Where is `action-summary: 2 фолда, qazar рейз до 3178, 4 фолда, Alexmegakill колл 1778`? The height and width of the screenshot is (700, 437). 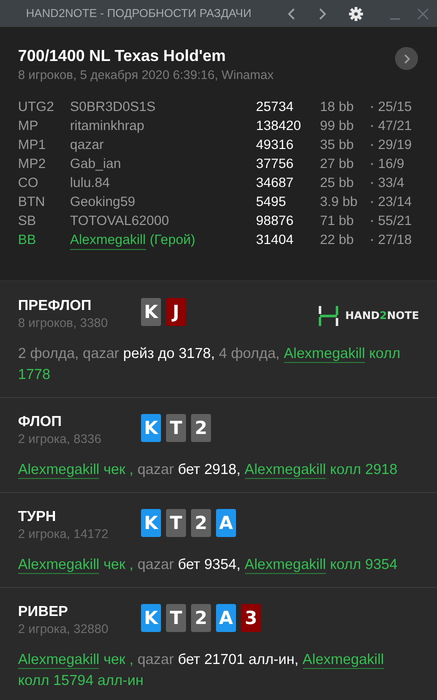
action-summary: 2 фолда, qazar рейз до 3178, 4 фолда, Alexmegakill колл 1778 is located at coordinates (210, 365).